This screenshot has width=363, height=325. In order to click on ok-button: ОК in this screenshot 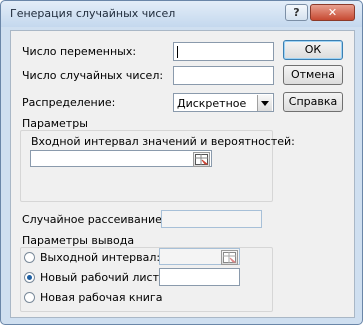, I will do `click(313, 50)`.